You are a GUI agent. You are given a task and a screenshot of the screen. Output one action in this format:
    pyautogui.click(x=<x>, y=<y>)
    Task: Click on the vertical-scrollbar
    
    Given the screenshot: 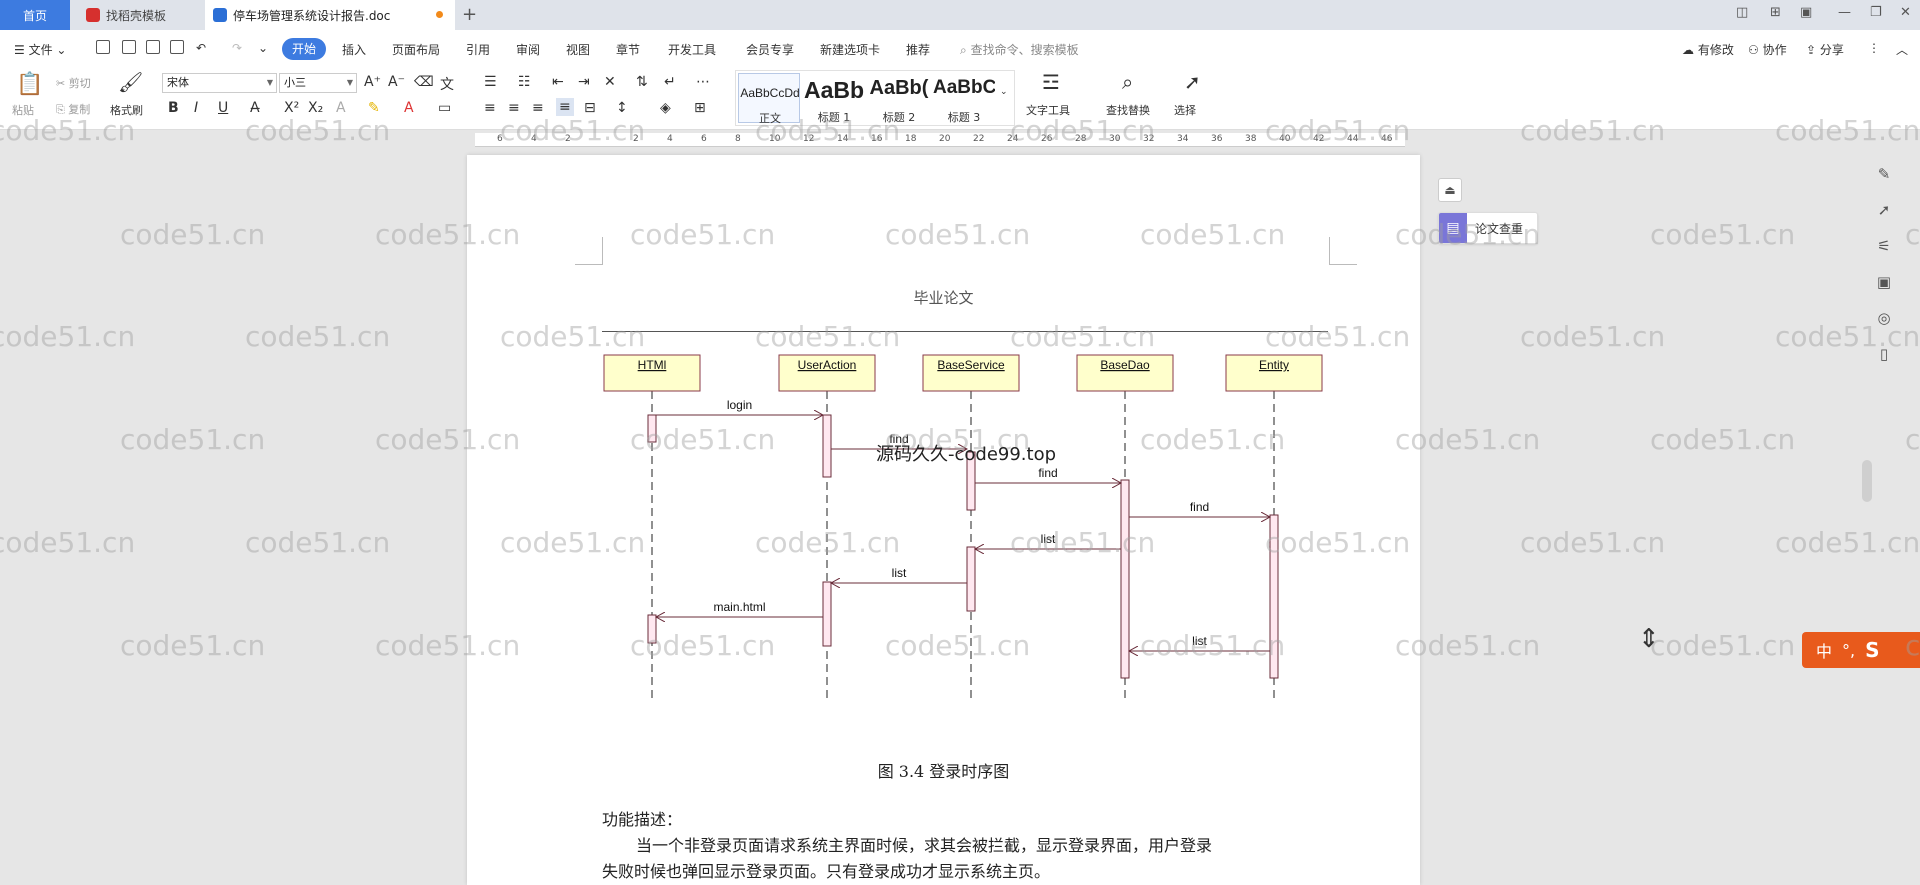 What is the action you would take?
    pyautogui.click(x=1867, y=481)
    